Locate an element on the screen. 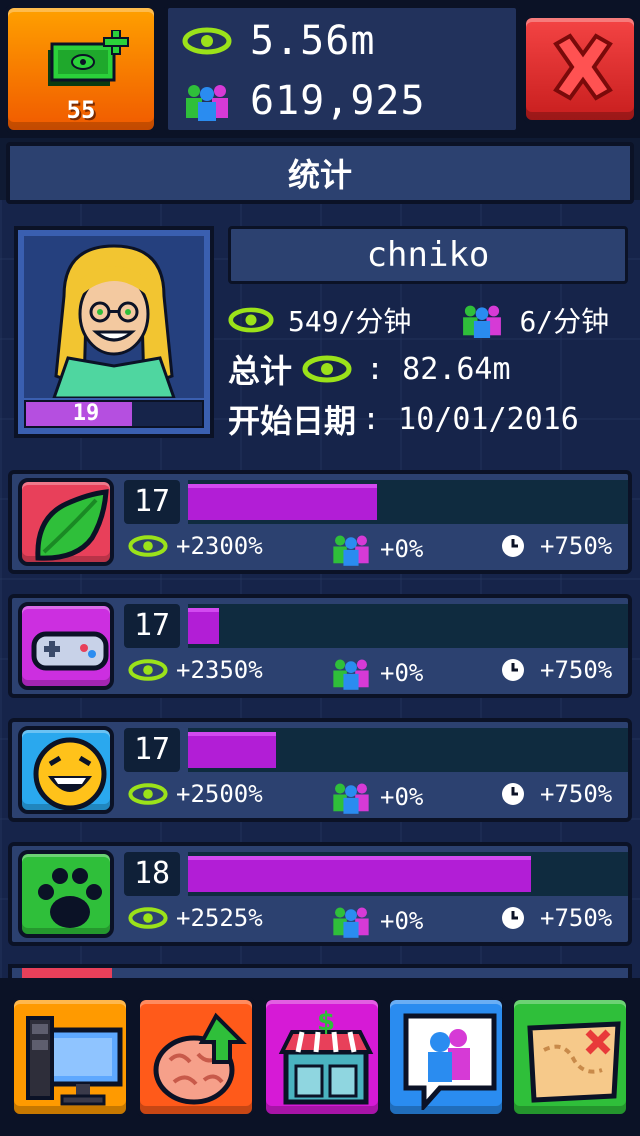  category-level: 18 is located at coordinates (152, 874).